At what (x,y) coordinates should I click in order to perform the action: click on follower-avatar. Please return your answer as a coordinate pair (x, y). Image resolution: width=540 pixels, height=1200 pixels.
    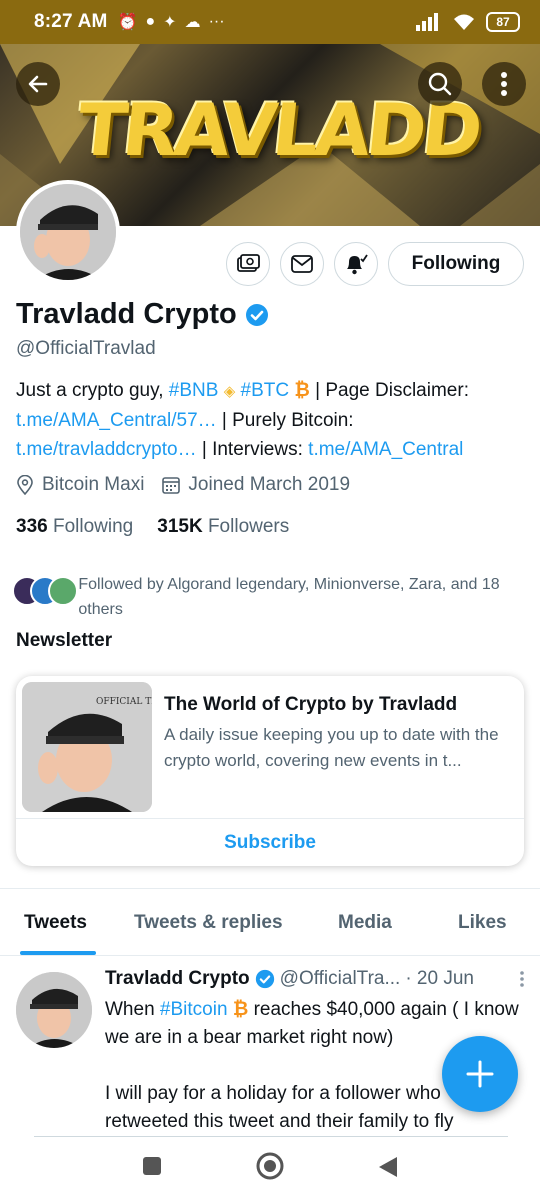
    Looking at the image, I should click on (63, 591).